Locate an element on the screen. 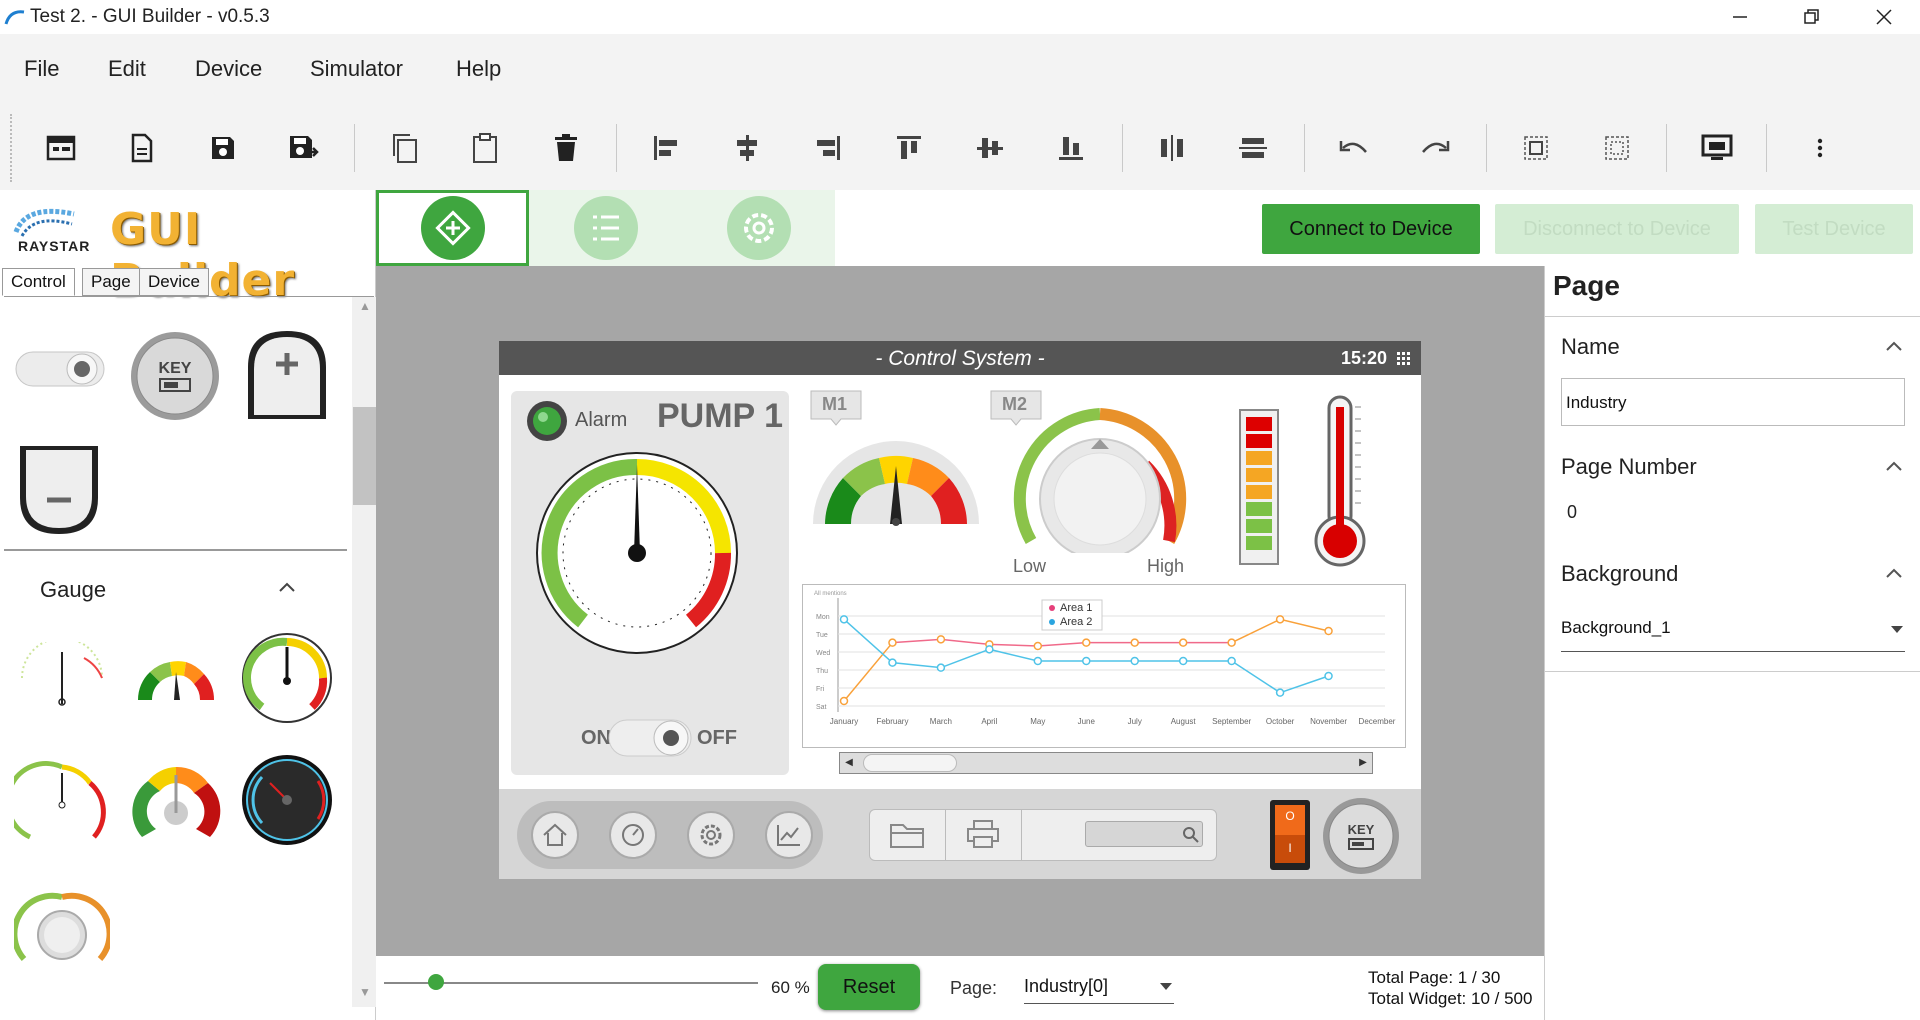  tab-page: Page is located at coordinates (111, 282).